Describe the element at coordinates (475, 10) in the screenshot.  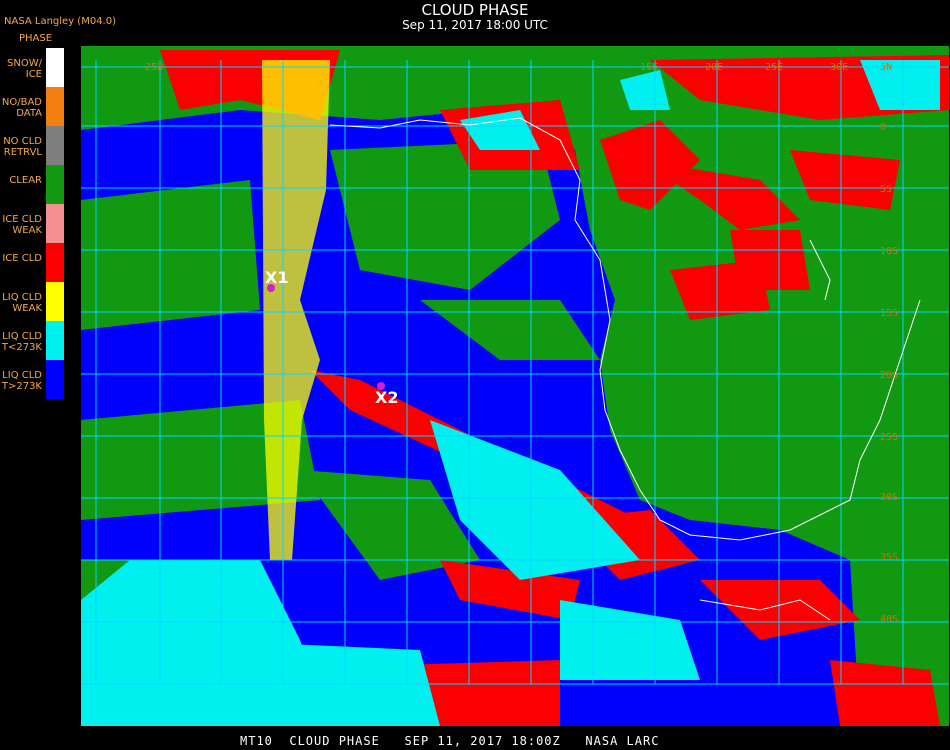
I see `map-title: CLOUD PHASE` at that location.